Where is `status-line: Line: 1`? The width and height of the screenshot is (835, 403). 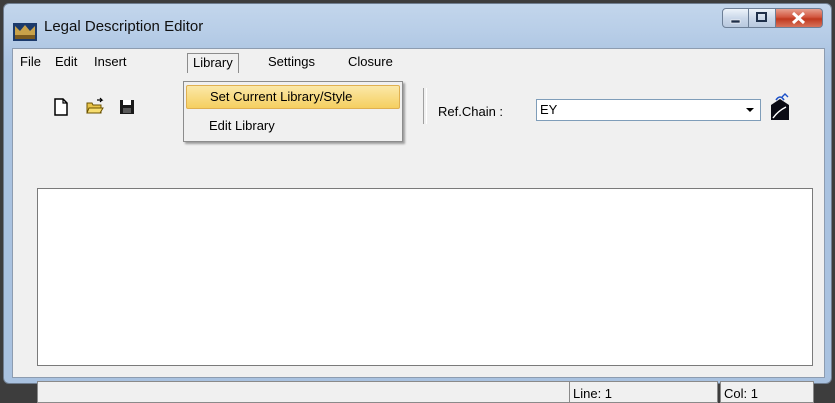 status-line: Line: 1 is located at coordinates (643, 392).